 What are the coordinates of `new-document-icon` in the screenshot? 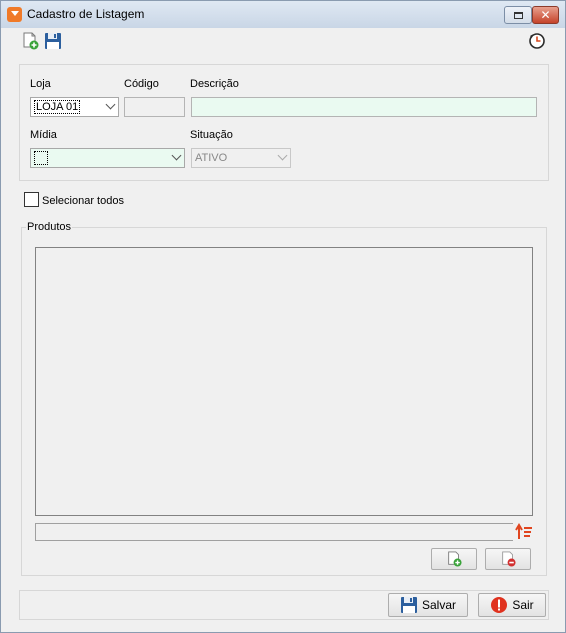 It's located at (30, 41).